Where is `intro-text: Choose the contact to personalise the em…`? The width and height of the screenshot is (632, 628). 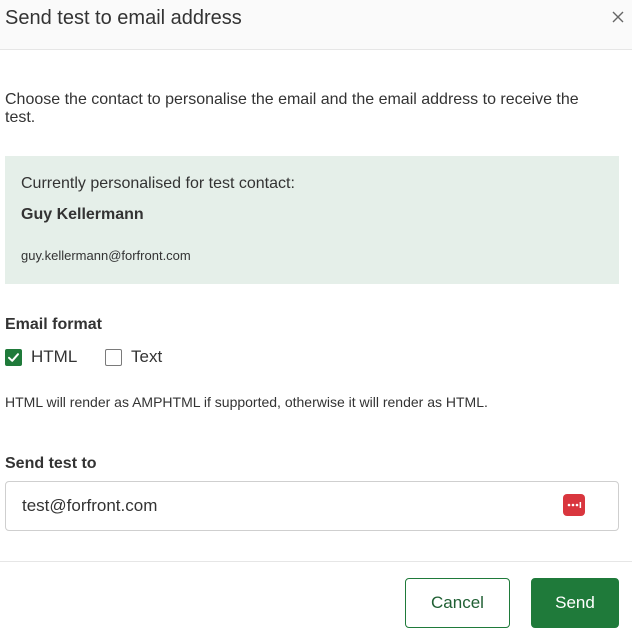 intro-text: Choose the contact to personalise the em… is located at coordinates (292, 108).